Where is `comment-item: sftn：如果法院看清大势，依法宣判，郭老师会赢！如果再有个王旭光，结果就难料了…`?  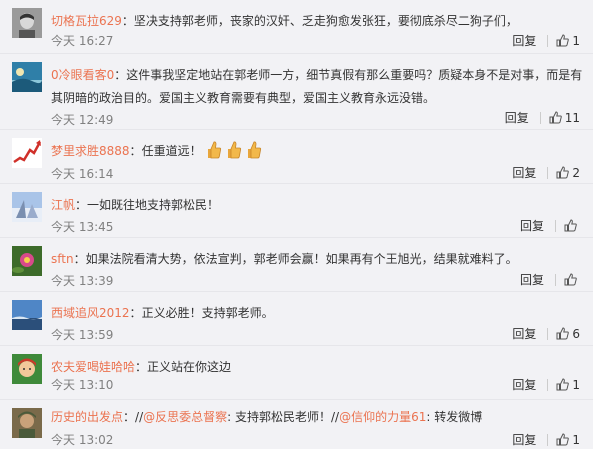
comment-item: sftn：如果法院看清大势，依法宣判，郭老师会赢！如果再有个王旭光，结果就难料了… is located at coordinates (296, 265).